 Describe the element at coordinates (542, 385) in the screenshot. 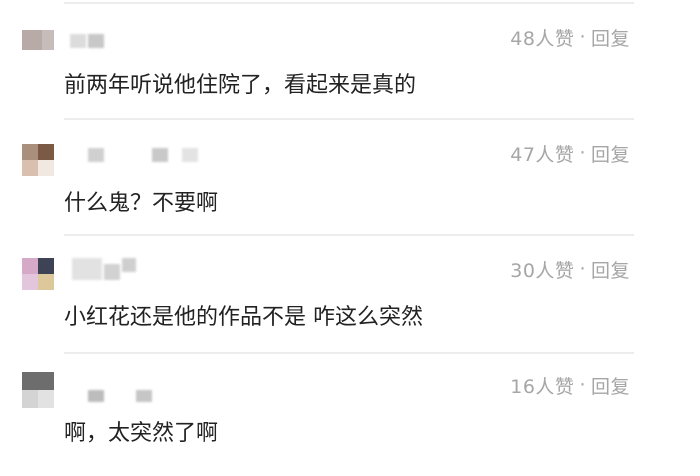

I see `like-count: 16人赞` at that location.